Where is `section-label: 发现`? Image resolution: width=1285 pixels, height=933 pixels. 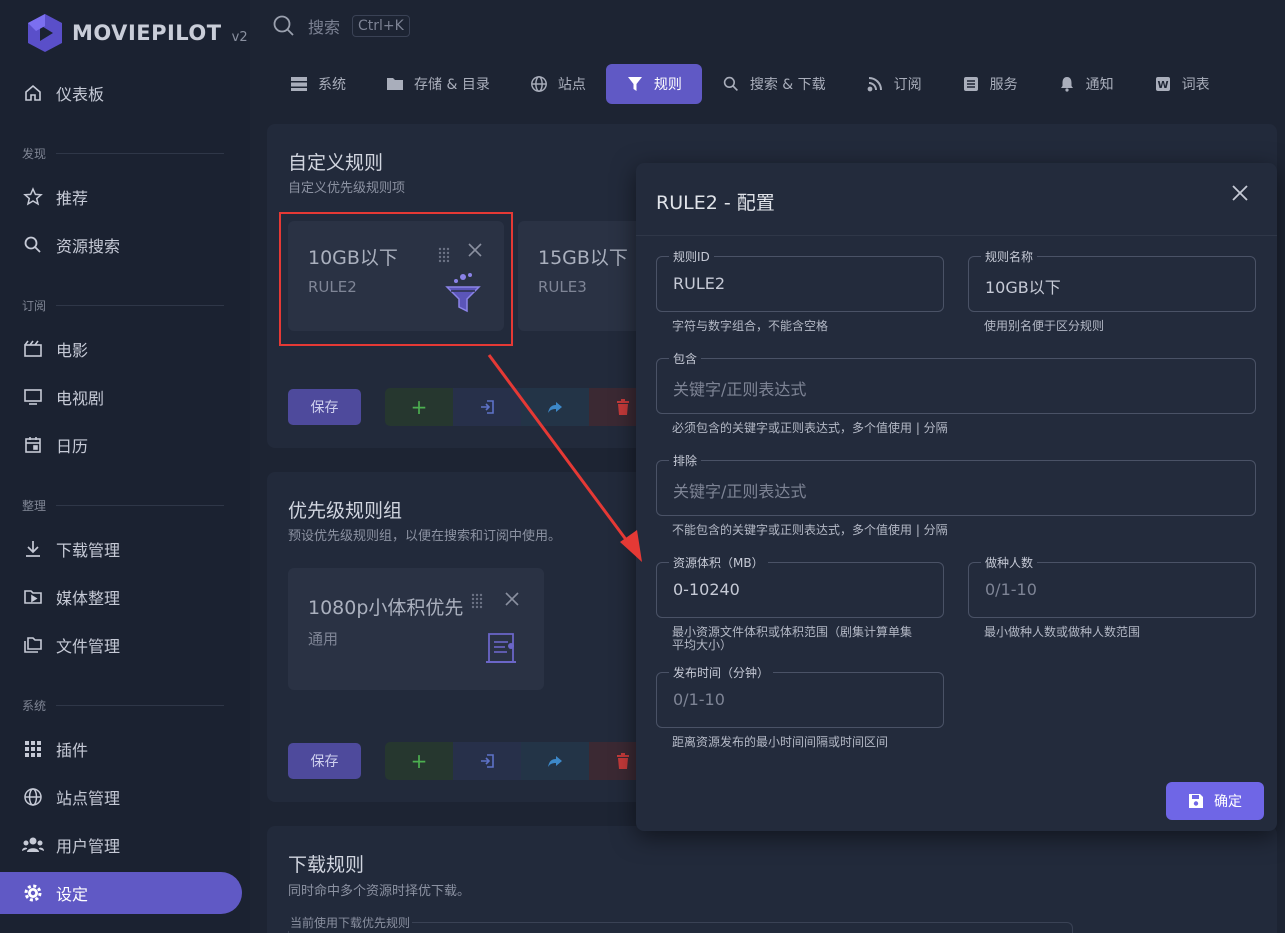 section-label: 发现 is located at coordinates (34, 154).